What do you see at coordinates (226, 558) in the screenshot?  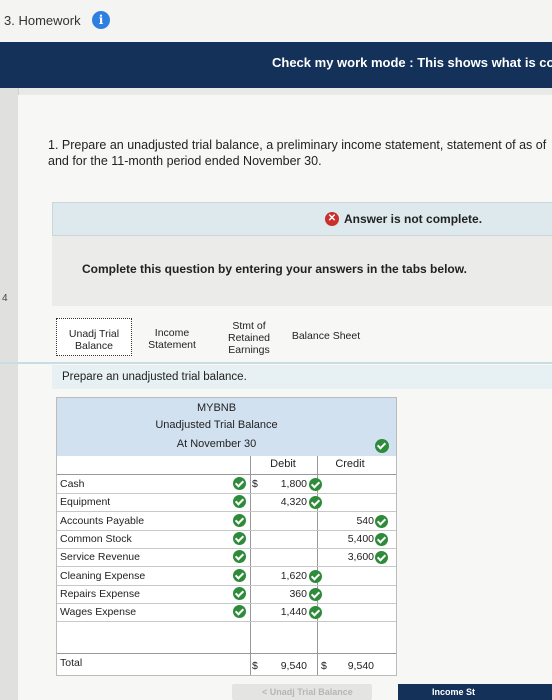 I see `table-row: Service Revenue 3,600` at bounding box center [226, 558].